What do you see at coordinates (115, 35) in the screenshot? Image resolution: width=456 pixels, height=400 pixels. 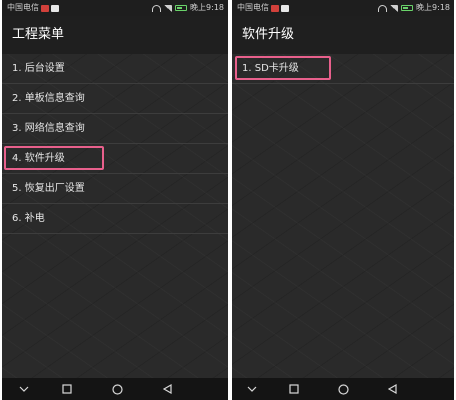 I see `title-bar: 工程菜单` at bounding box center [115, 35].